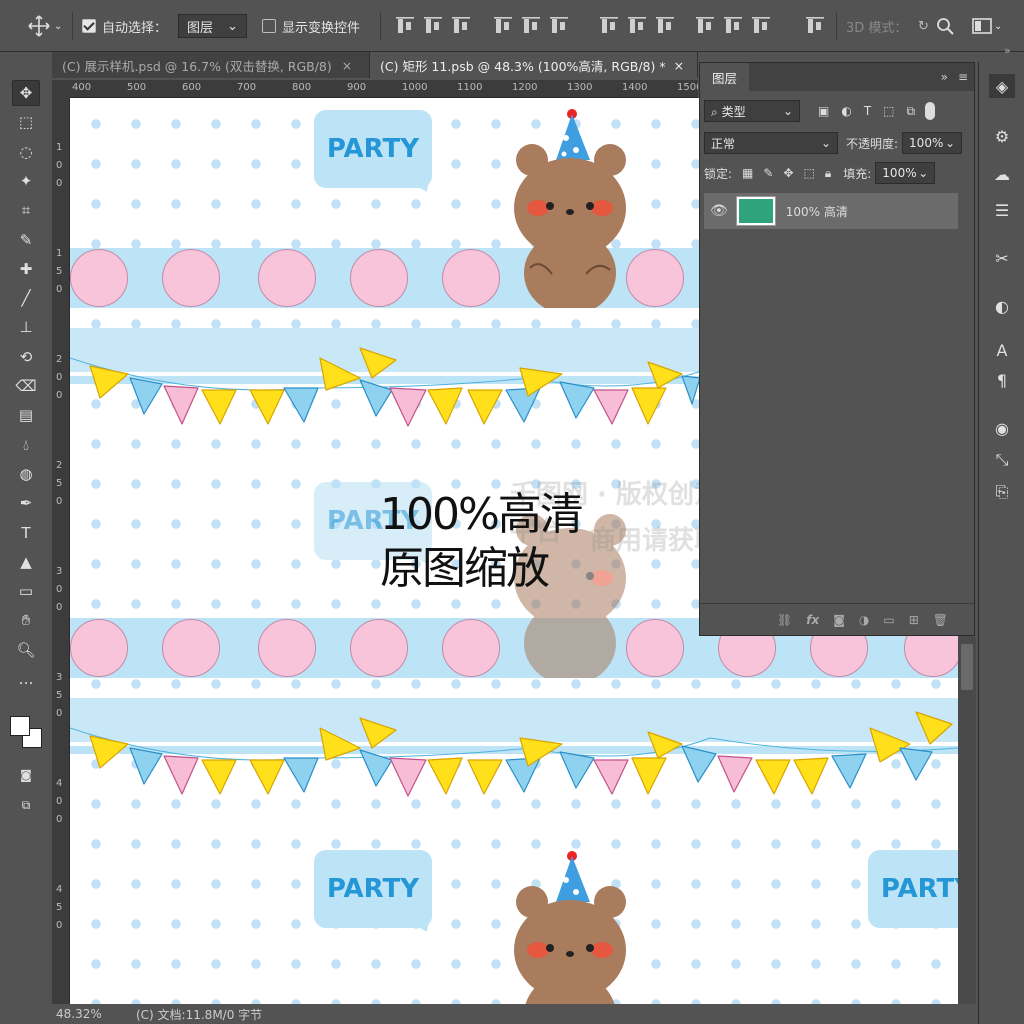  Describe the element at coordinates (26, 93) in the screenshot. I see `move-tool-icon: ✥` at that location.